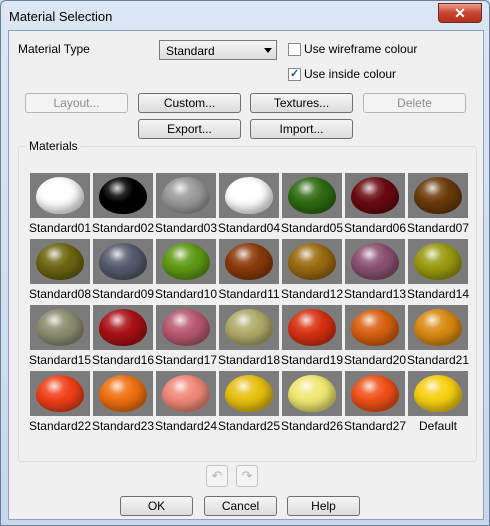 The image size is (490, 526). I want to click on material-tile: Standard21, so click(438, 336).